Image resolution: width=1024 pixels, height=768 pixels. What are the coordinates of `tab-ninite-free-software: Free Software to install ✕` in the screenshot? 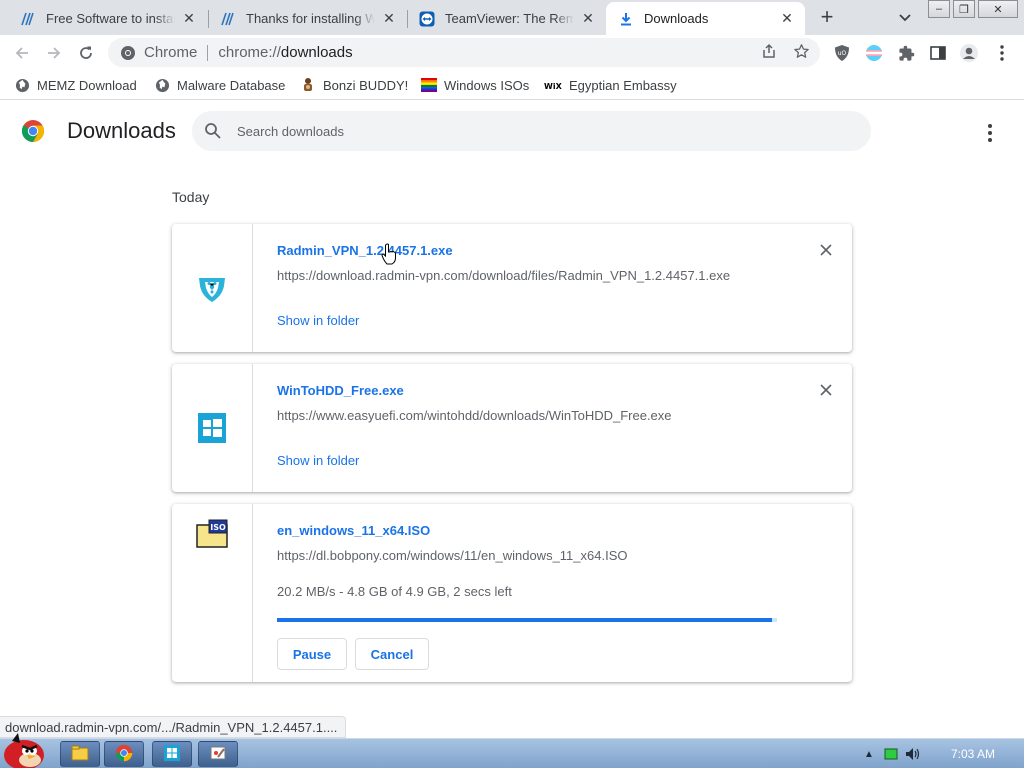 It's located at (107, 18).